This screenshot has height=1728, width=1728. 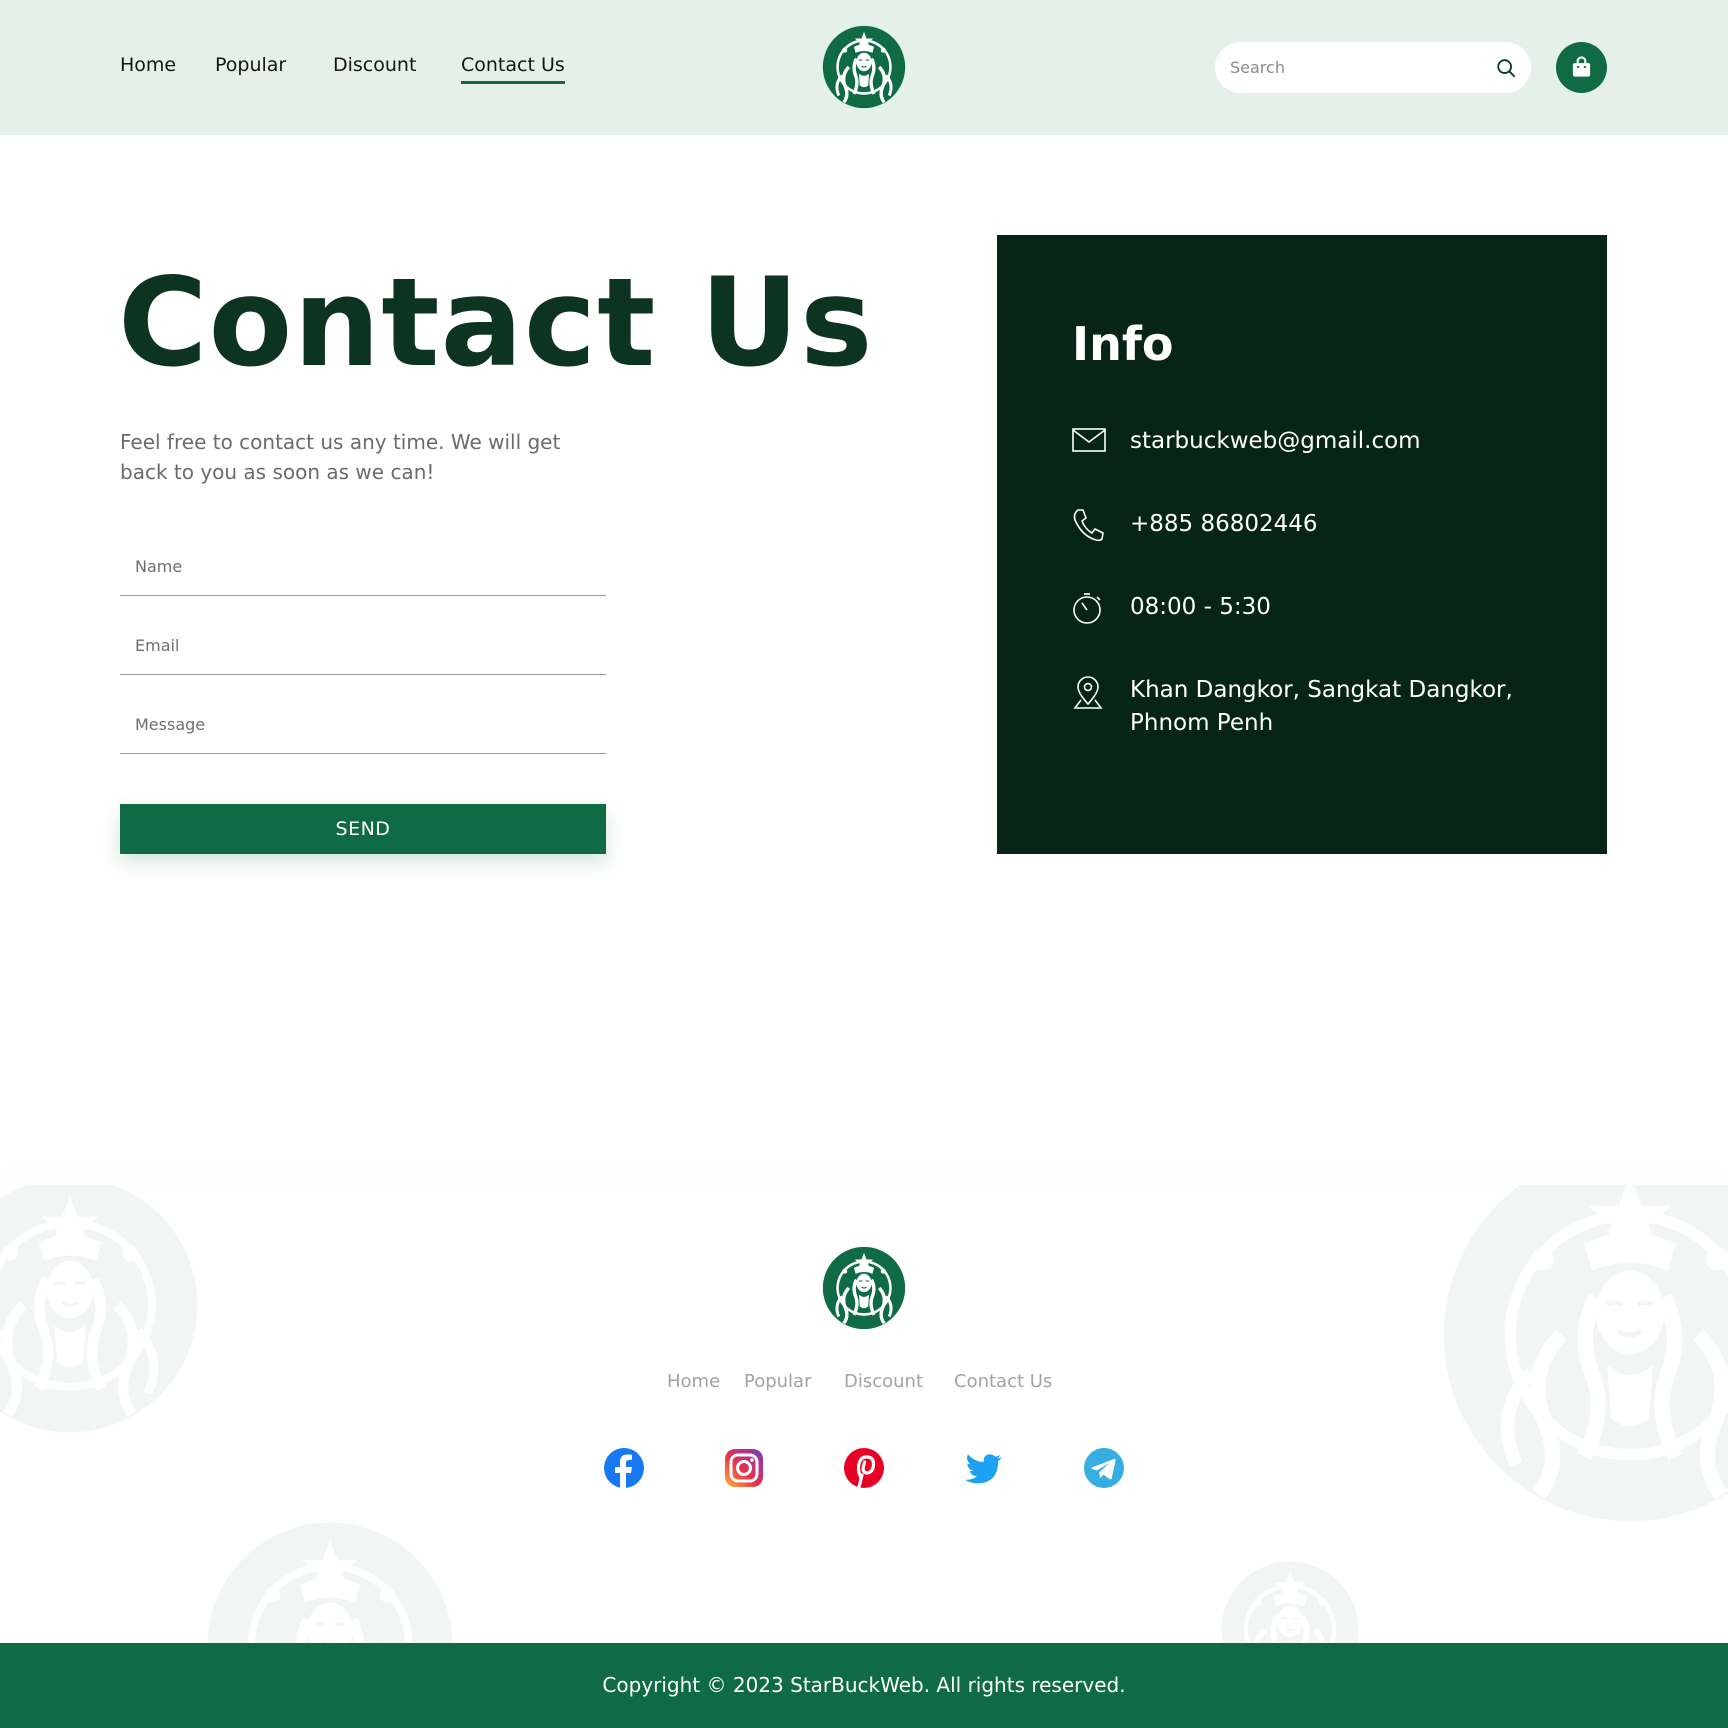 What do you see at coordinates (513, 69) in the screenshot?
I see `nav-contact-us: Contact Us` at bounding box center [513, 69].